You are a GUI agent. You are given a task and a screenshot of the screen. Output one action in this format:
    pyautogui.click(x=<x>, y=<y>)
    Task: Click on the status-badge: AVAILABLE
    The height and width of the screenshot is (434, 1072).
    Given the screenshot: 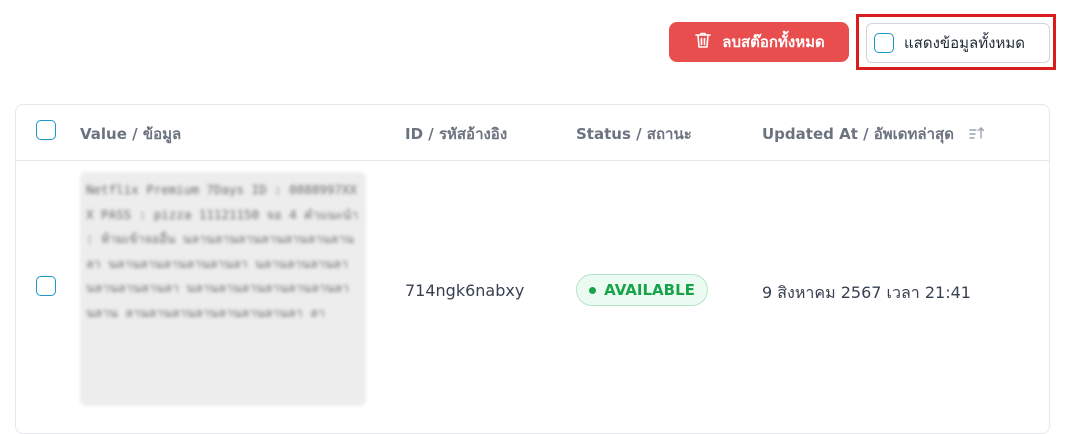 What is the action you would take?
    pyautogui.click(x=642, y=290)
    